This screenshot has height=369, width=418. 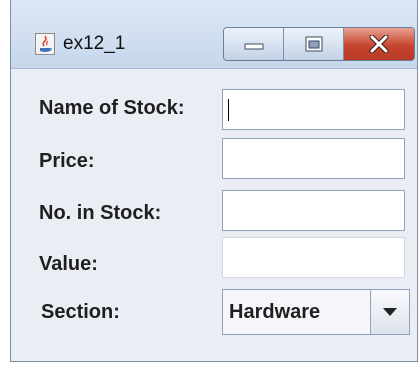 I want to click on minimize-icon, so click(x=253, y=46).